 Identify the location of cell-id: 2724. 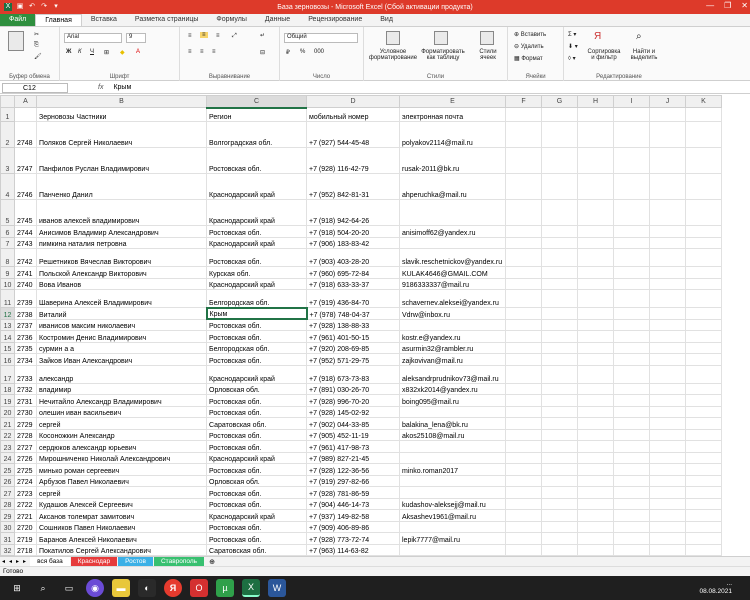
(25, 480).